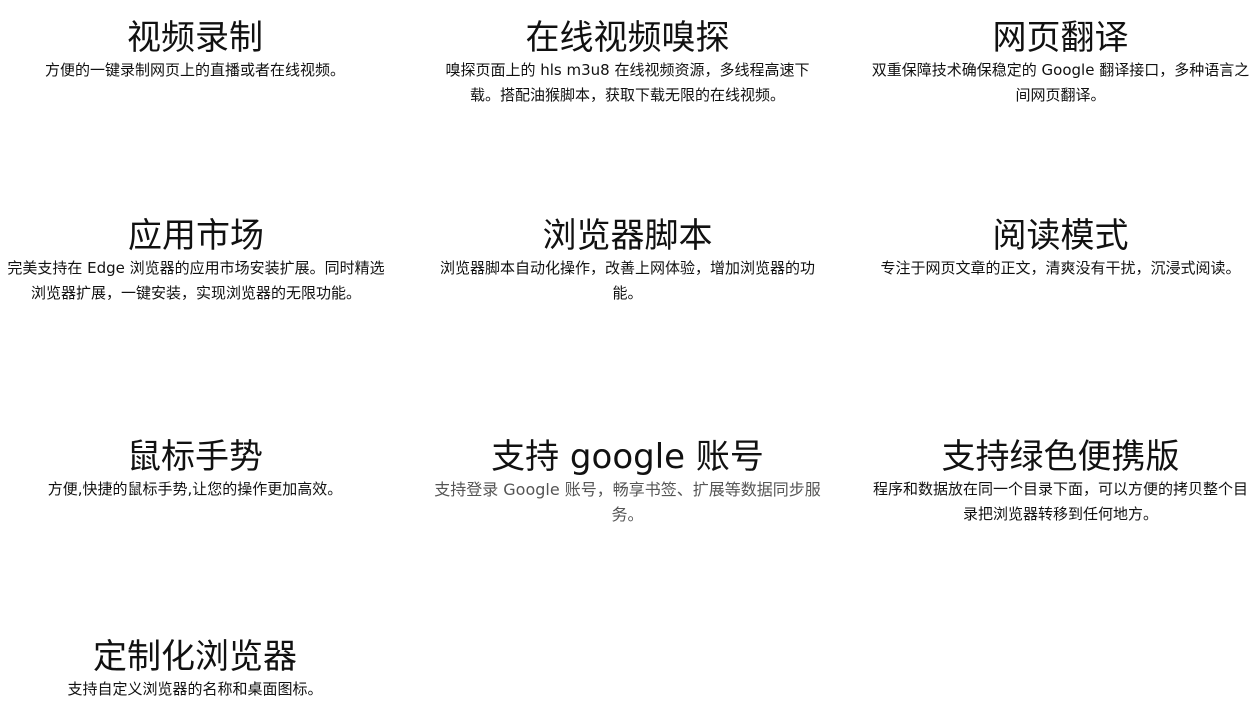 Image resolution: width=1258 pixels, height=722 pixels. What do you see at coordinates (1060, 457) in the screenshot?
I see `feature-title: 支持绿色便携版` at bounding box center [1060, 457].